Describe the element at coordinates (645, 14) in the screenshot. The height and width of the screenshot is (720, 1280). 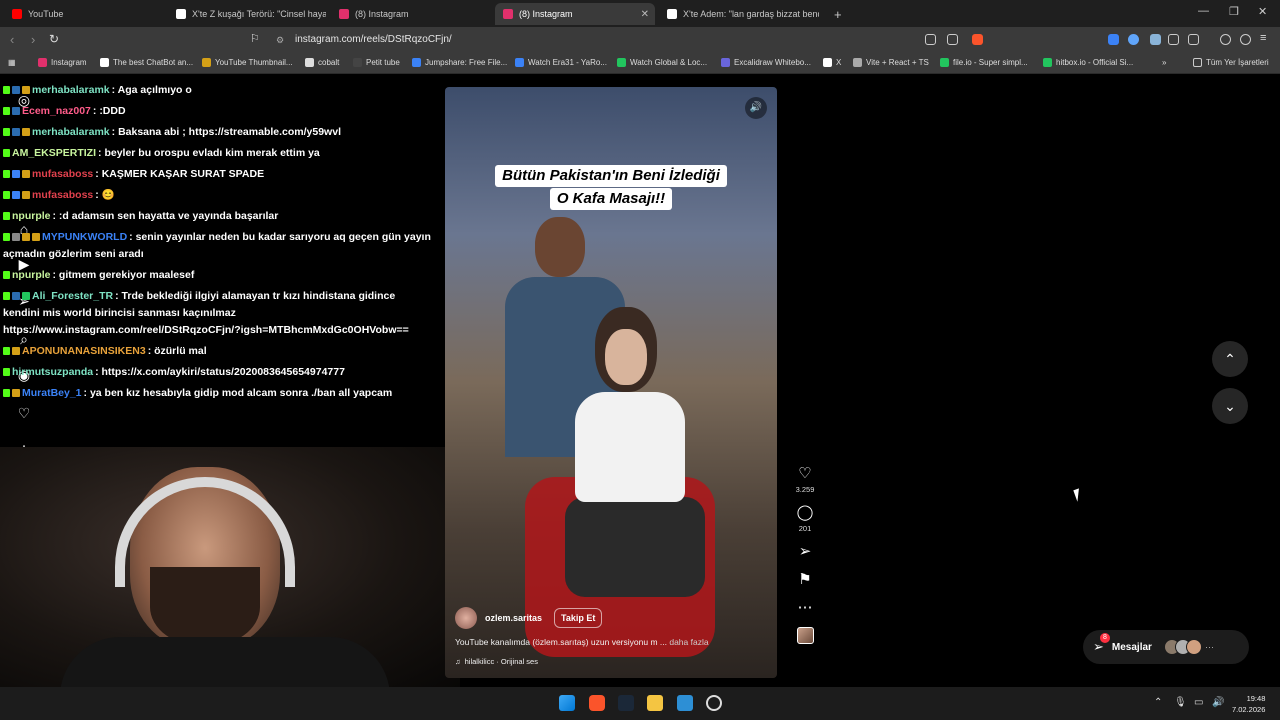
I see `close-tab-icon: ✕` at that location.